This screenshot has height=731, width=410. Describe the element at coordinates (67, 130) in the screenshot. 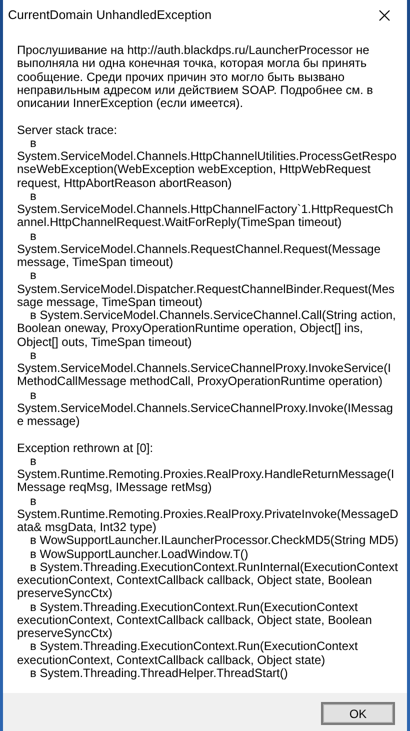

I see `stack-trace-heading: Server stack trace:` at that location.